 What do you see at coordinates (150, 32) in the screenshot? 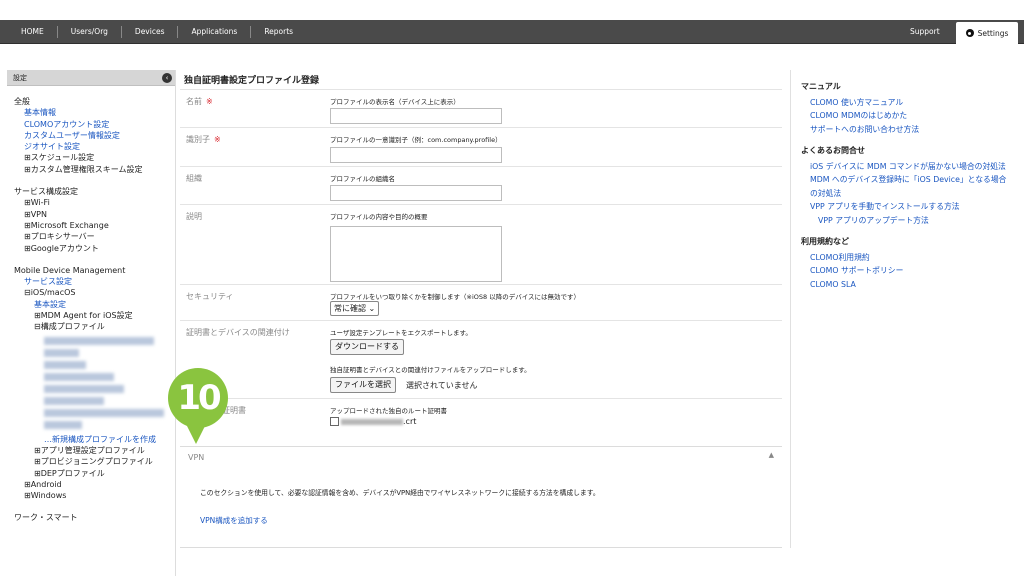
I see `nav-devices: Devices` at bounding box center [150, 32].